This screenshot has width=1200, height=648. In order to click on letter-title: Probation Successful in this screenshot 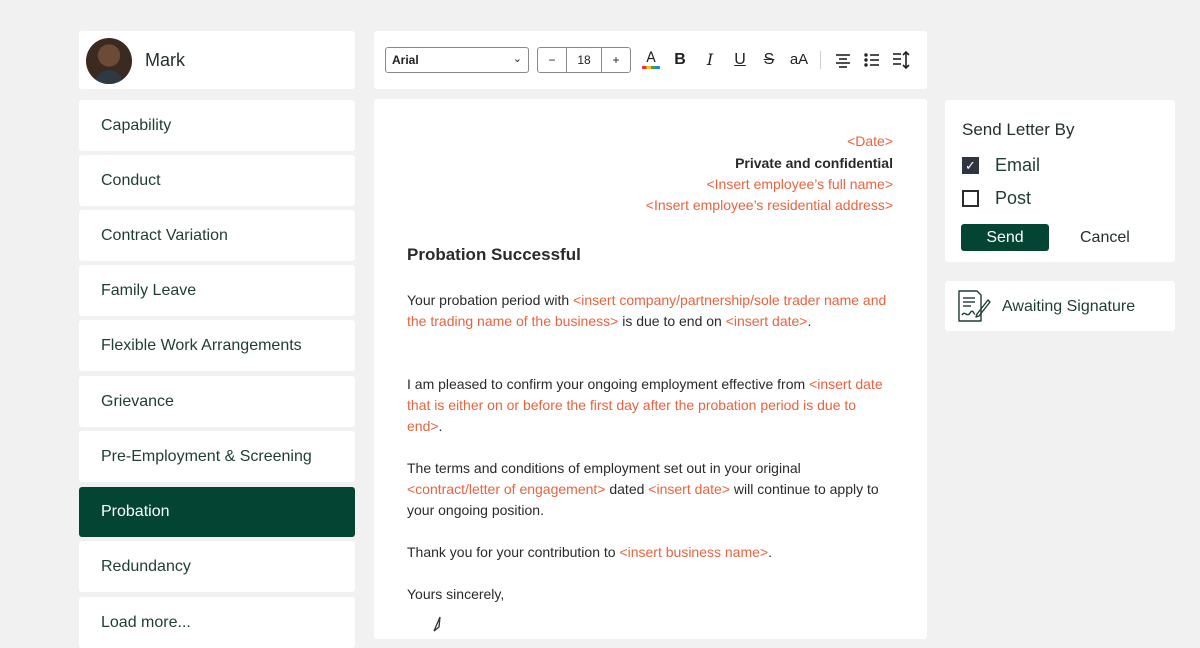, I will do `click(494, 254)`.